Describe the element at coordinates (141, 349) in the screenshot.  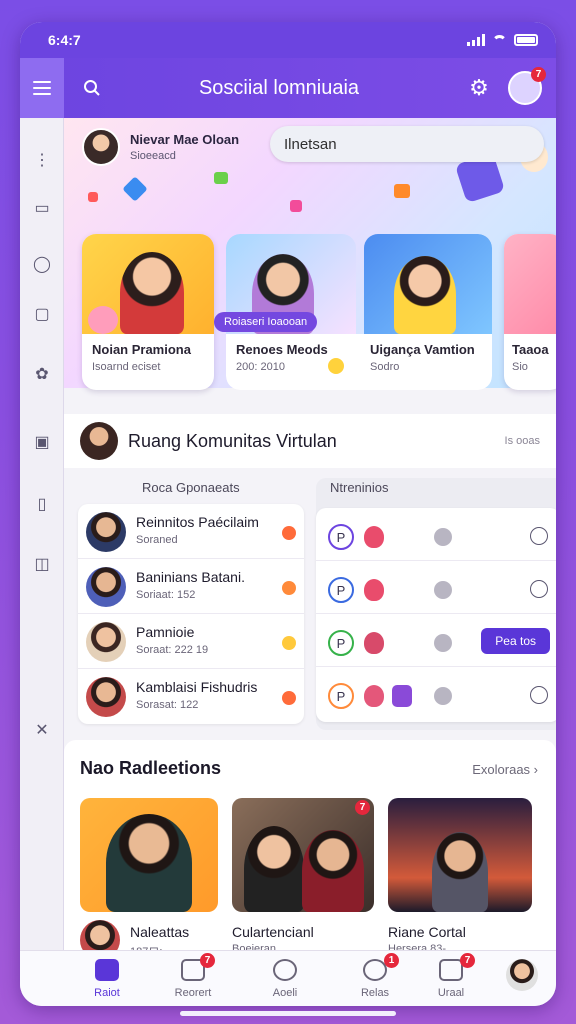
I see `story-title: Noian Pramiona` at that location.